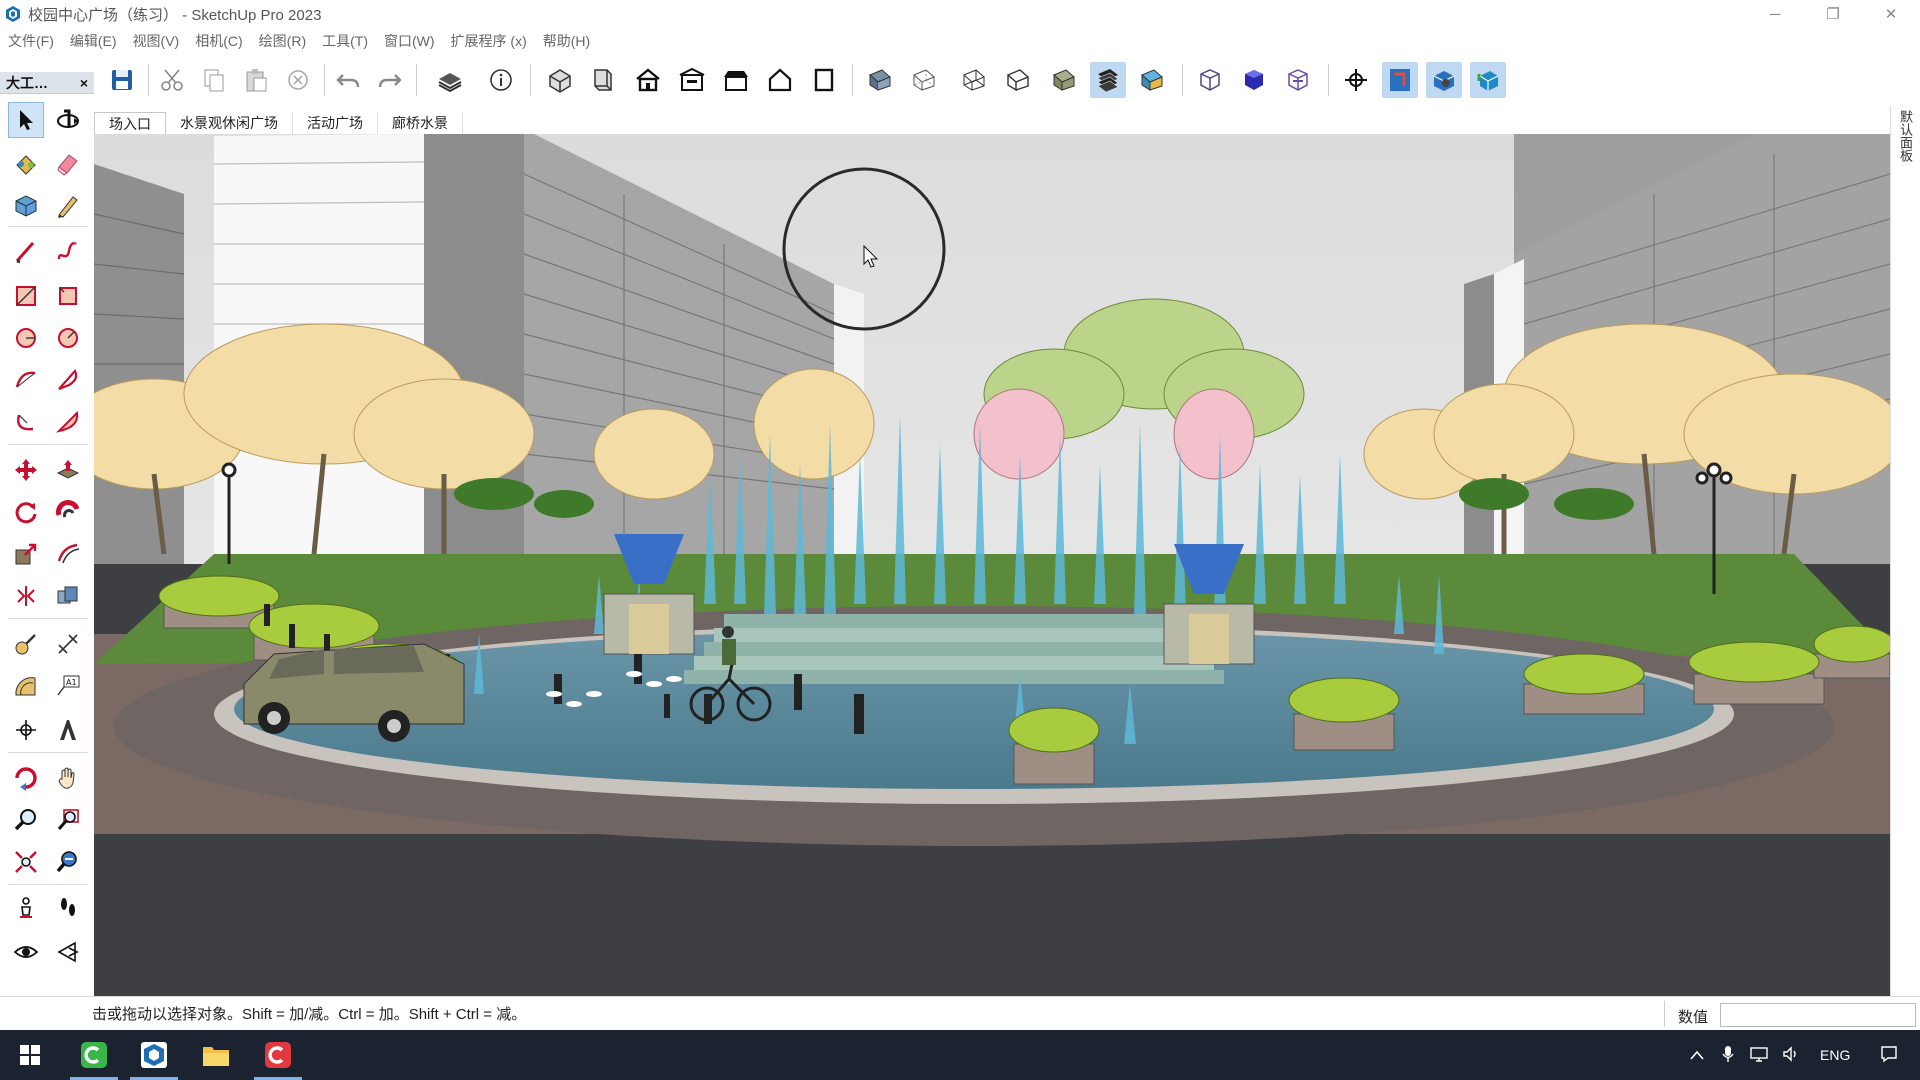 The width and height of the screenshot is (1920, 1080). Describe the element at coordinates (1488, 80) in the screenshot. I see `look-around-icon` at that location.